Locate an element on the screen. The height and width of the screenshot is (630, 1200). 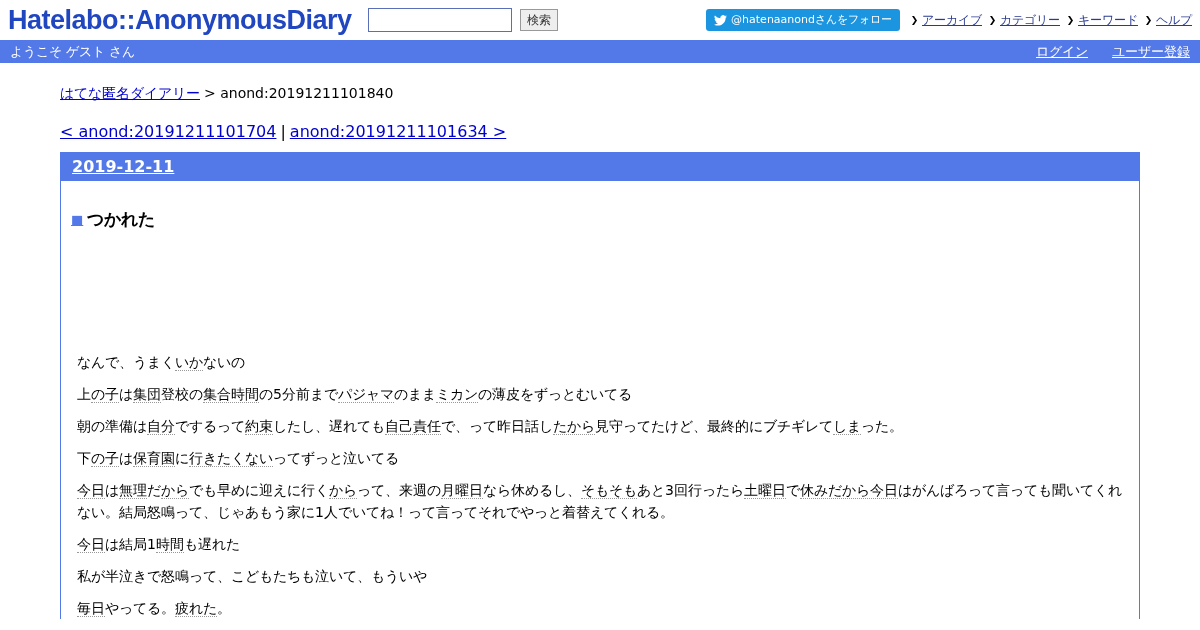
keyword-link: 自己責任 is located at coordinates (413, 426).